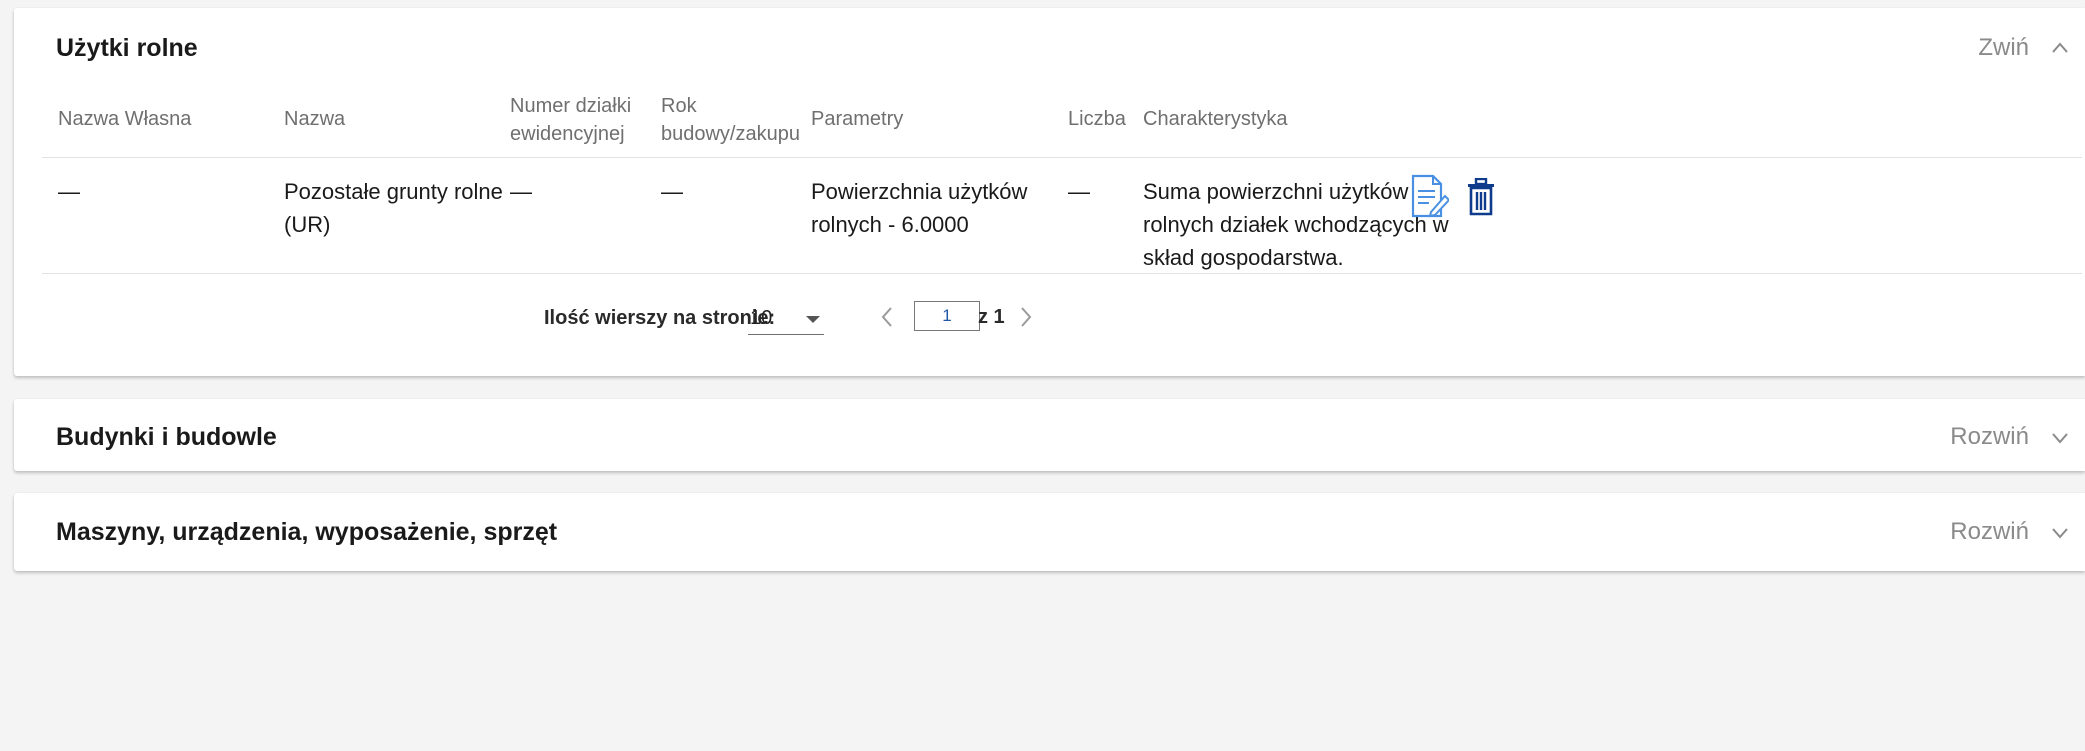 The width and height of the screenshot is (2085, 751). What do you see at coordinates (947, 316) in the screenshot?
I see `page-number-input` at bounding box center [947, 316].